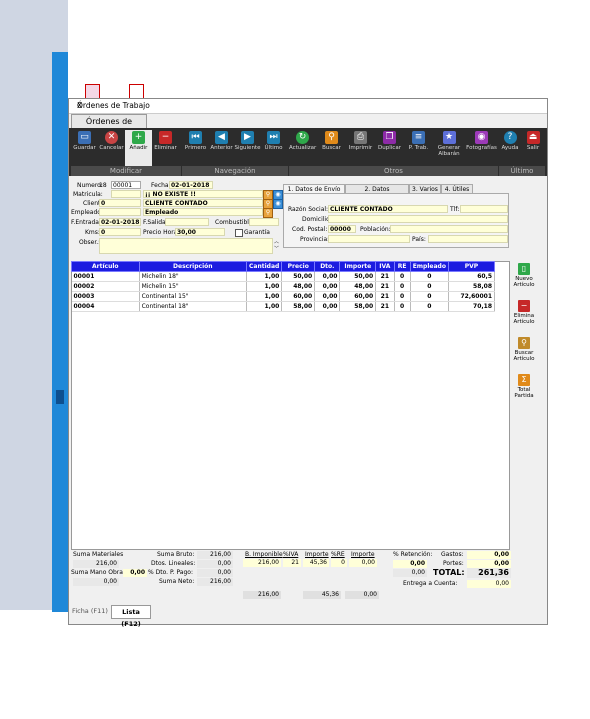  I want to click on razon-field: CLIENTE CONTADO, so click(388, 209).